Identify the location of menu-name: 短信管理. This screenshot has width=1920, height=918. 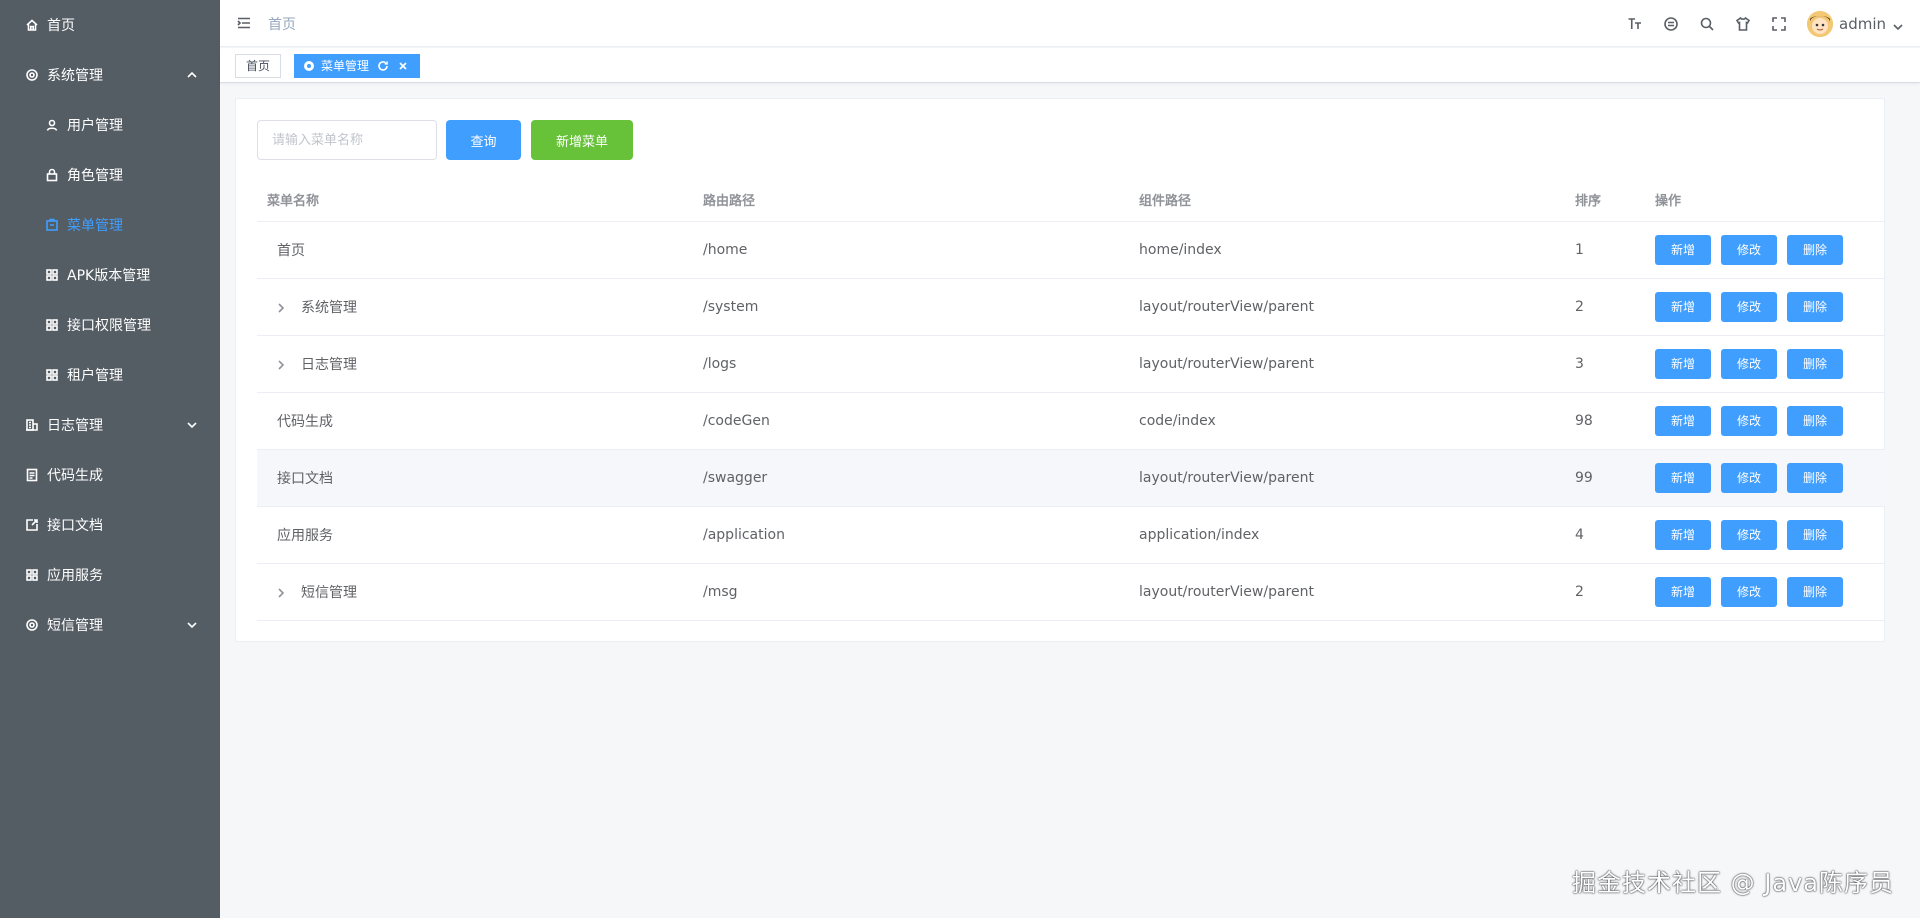
(329, 592).